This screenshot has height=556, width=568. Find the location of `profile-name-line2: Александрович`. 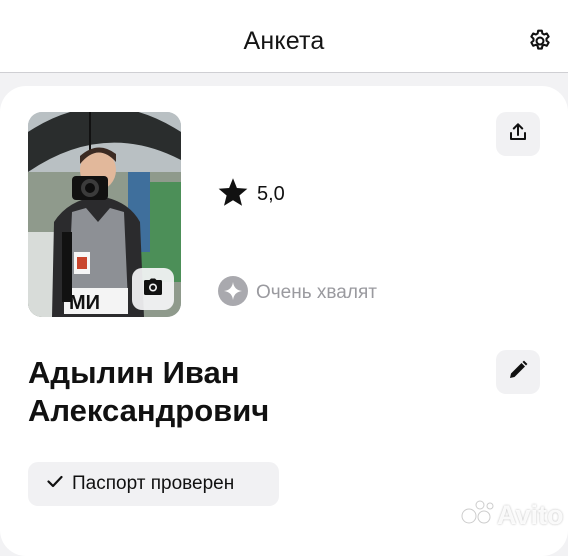

profile-name-line2: Александрович is located at coordinates (149, 410).